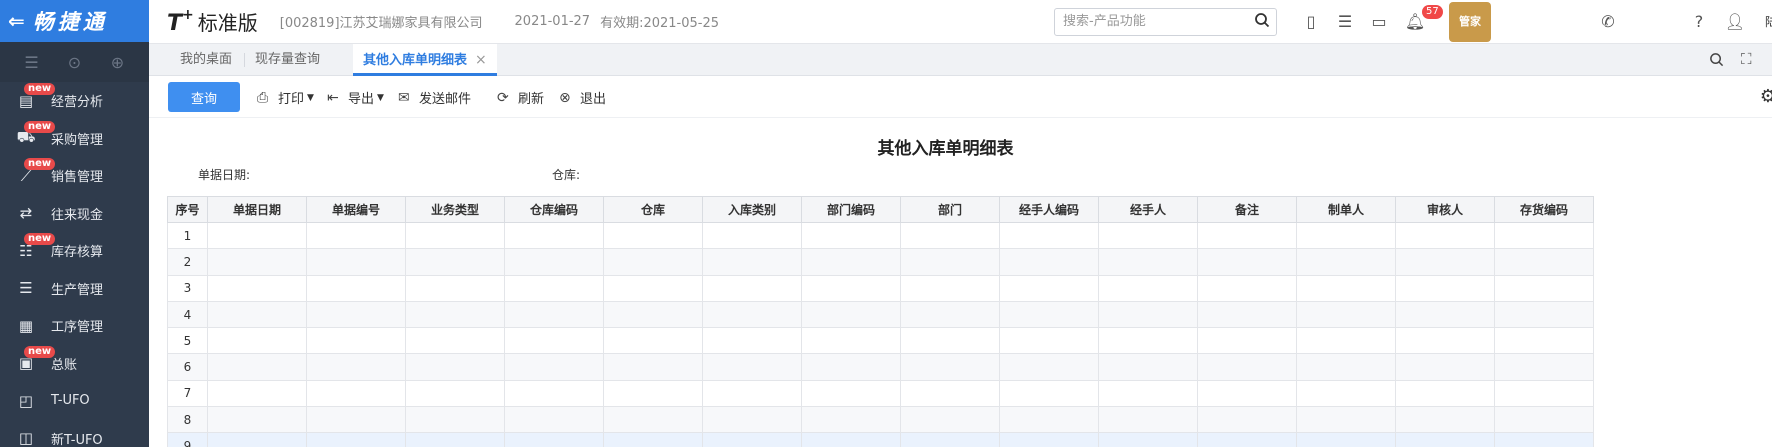  What do you see at coordinates (554, 209) in the screenshot?
I see `column-header: 仓库编码` at bounding box center [554, 209].